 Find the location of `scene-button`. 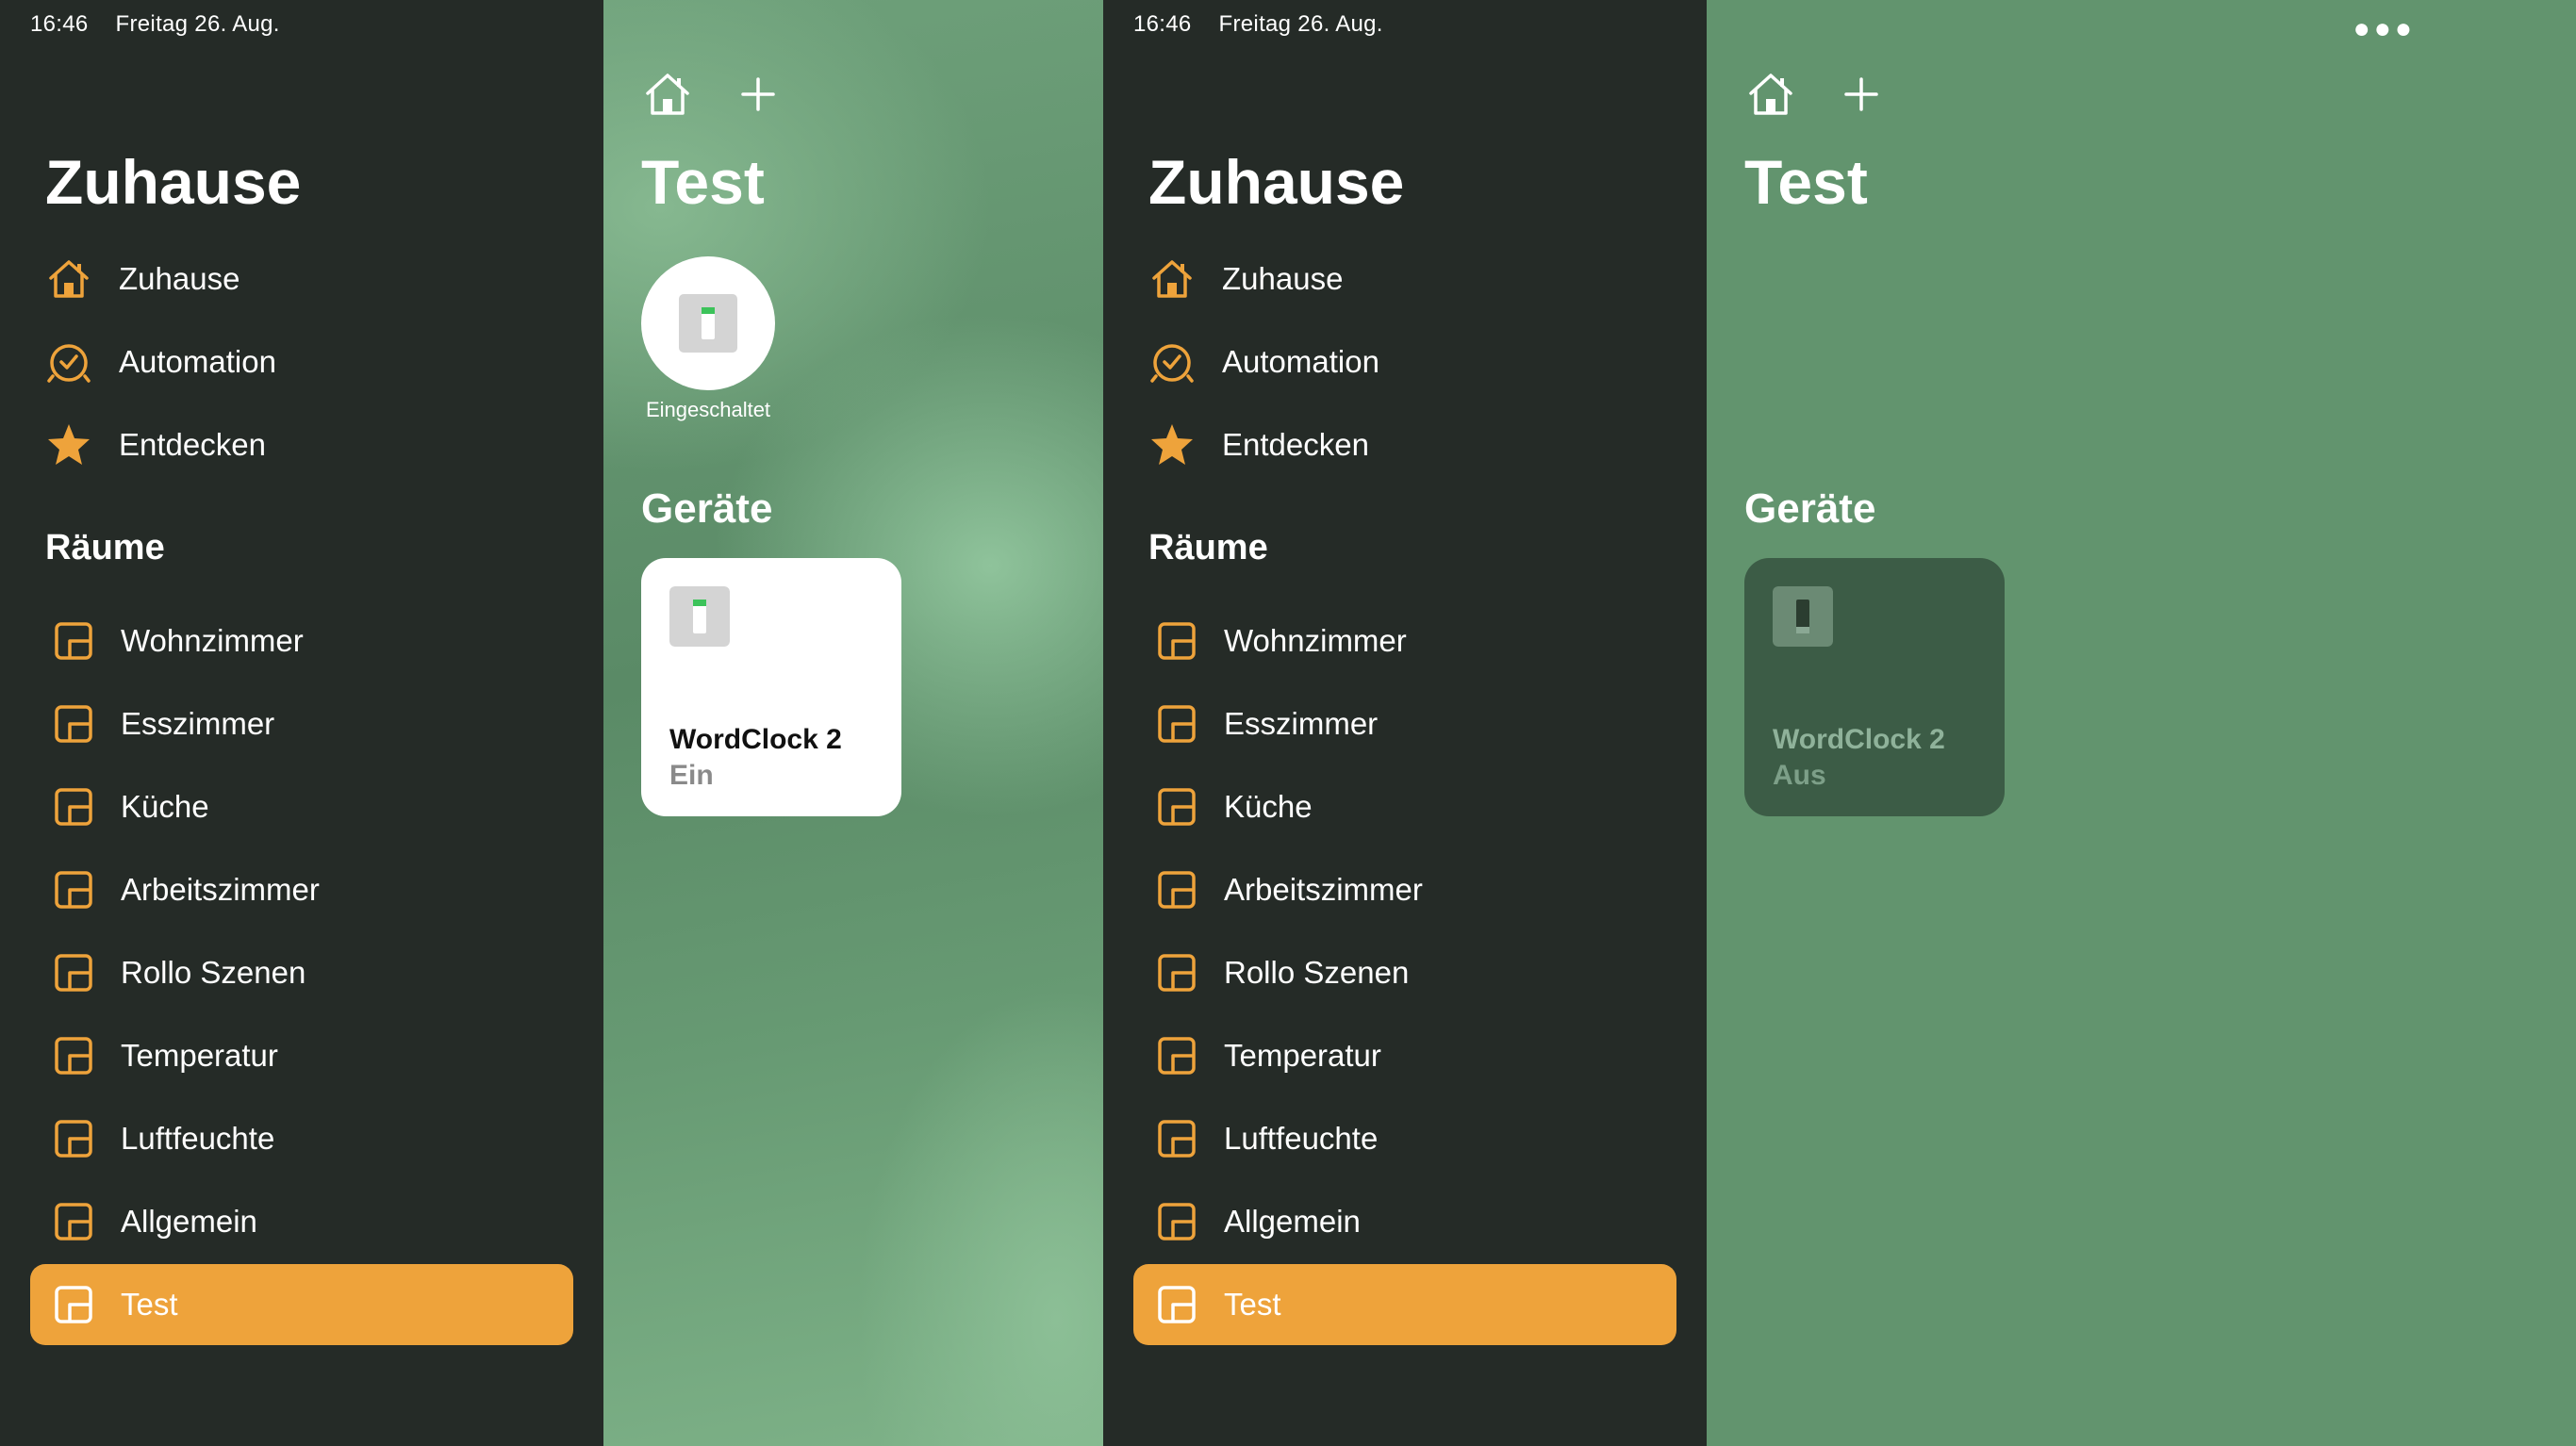

scene-button is located at coordinates (708, 323).